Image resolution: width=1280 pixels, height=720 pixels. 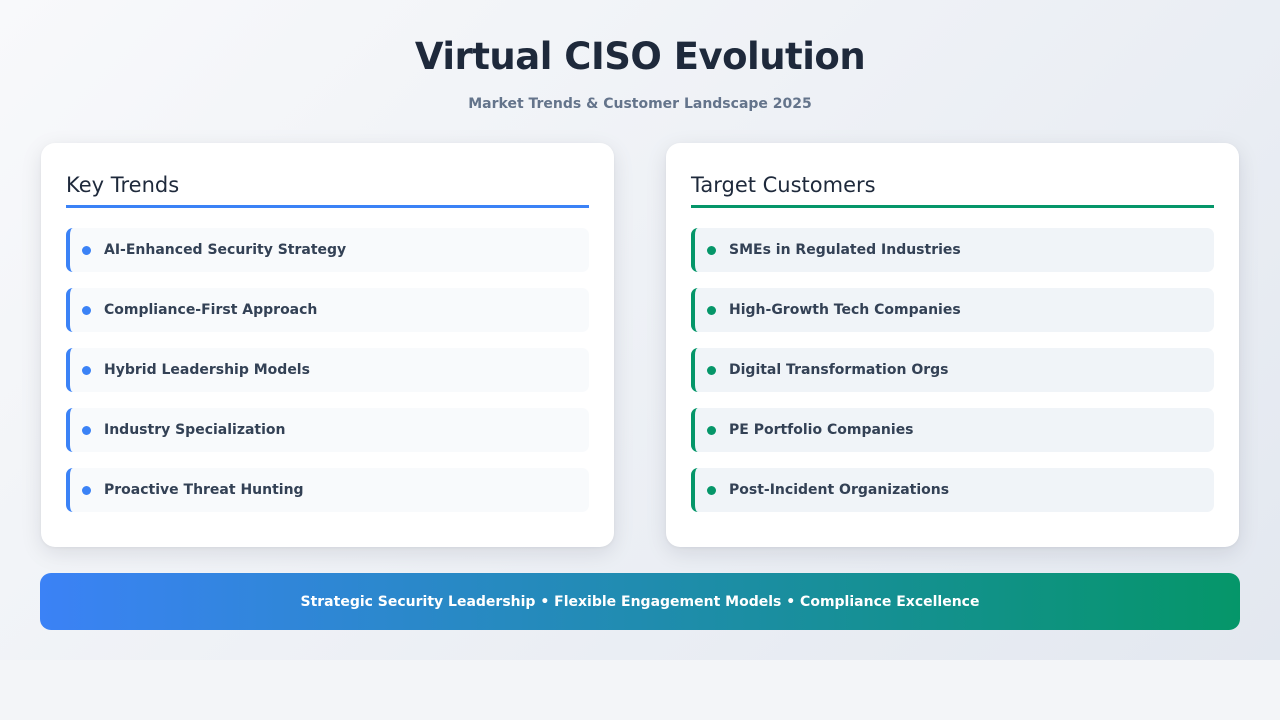 What do you see at coordinates (952, 490) in the screenshot?
I see `list-item: Post-Incident Organizations` at bounding box center [952, 490].